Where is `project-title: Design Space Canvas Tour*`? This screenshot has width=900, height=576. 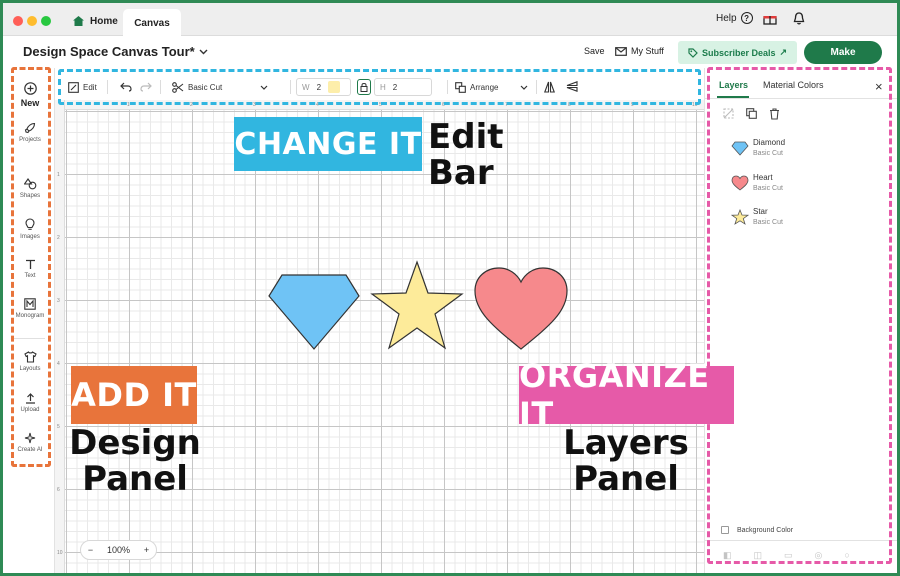 project-title: Design Space Canvas Tour* is located at coordinates (109, 51).